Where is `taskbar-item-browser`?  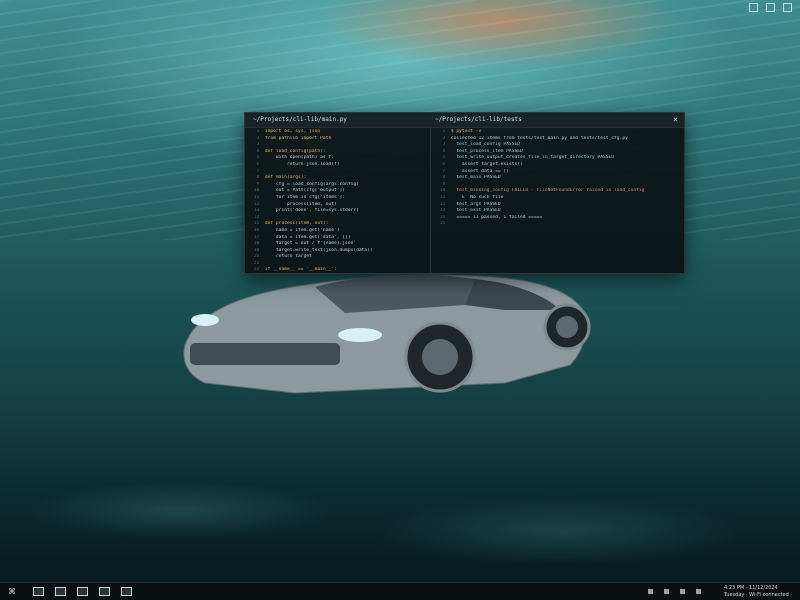 taskbar-item-browser is located at coordinates (82, 591).